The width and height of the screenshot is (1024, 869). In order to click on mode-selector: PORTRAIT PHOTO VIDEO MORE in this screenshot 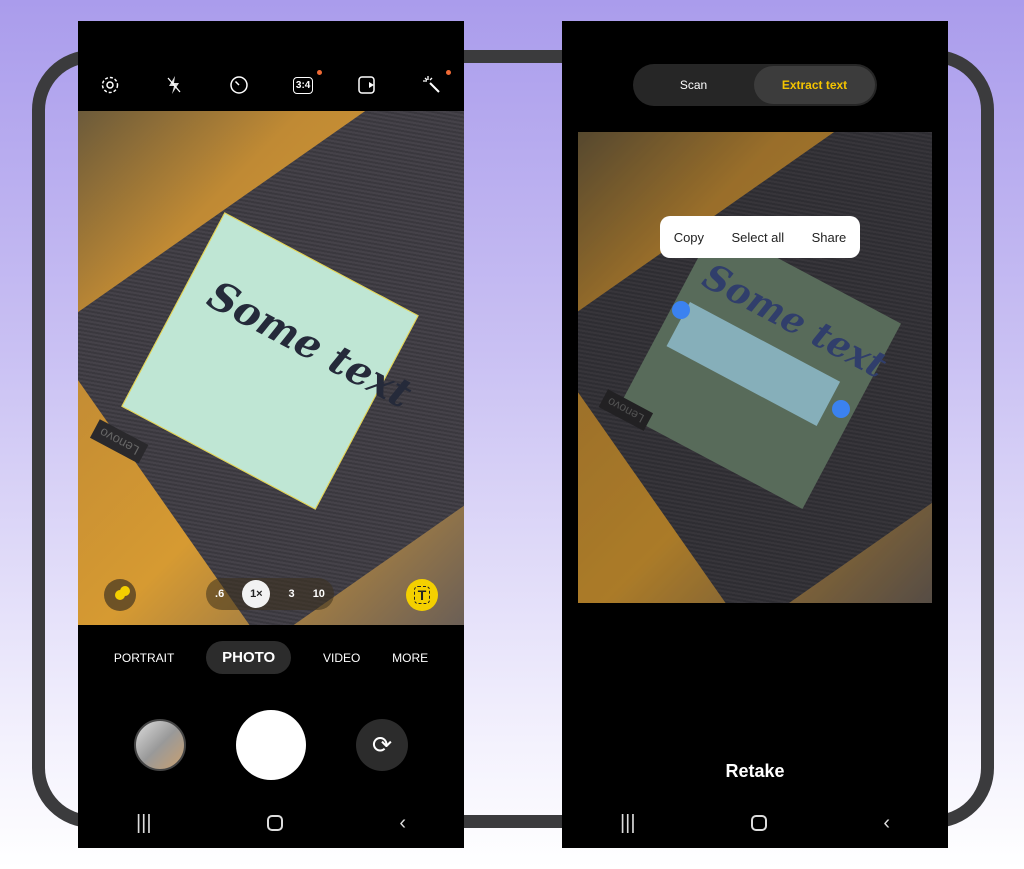, I will do `click(271, 657)`.